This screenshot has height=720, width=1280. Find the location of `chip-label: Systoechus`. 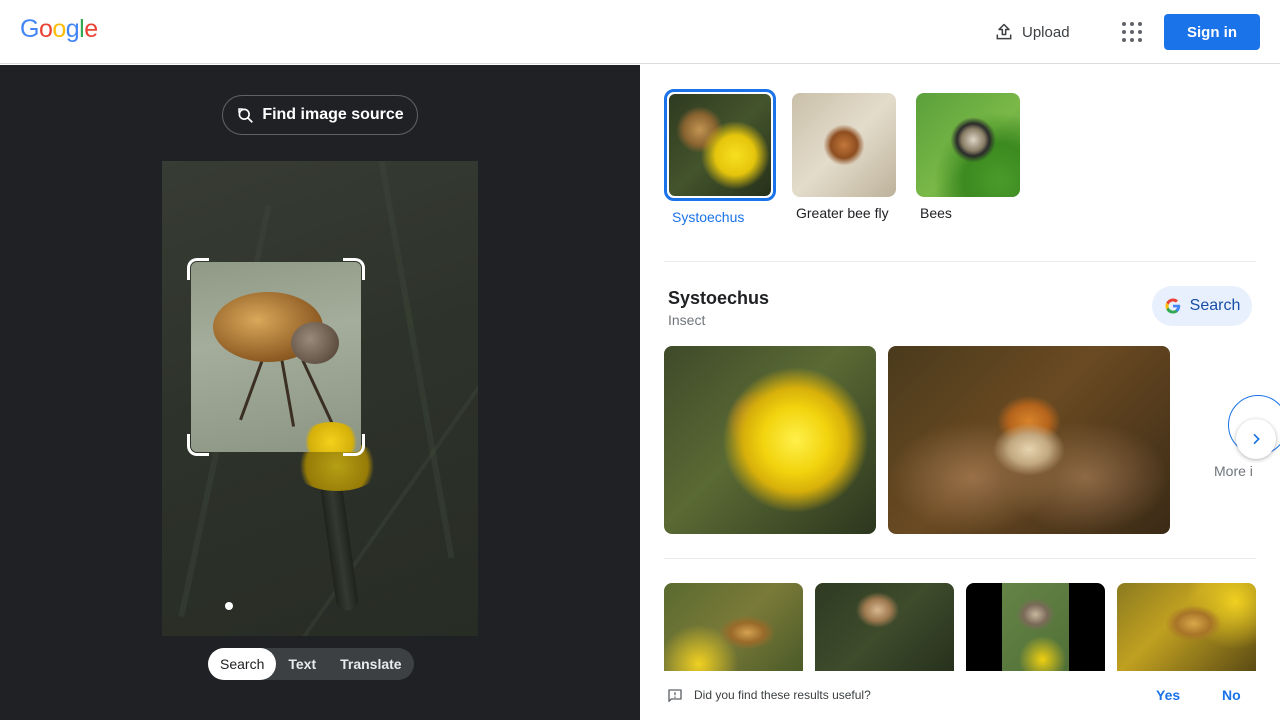

chip-label: Systoechus is located at coordinates (708, 217).